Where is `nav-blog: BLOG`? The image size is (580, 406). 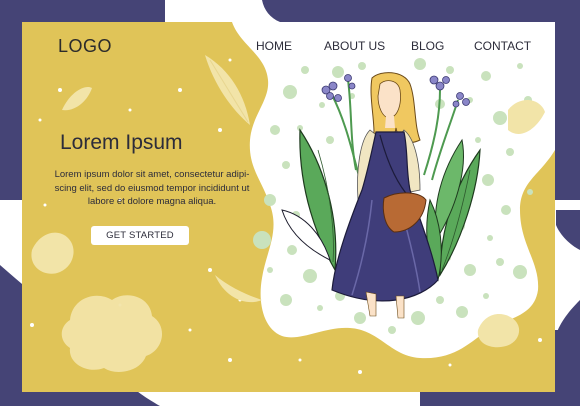
nav-blog: BLOG is located at coordinates (427, 46).